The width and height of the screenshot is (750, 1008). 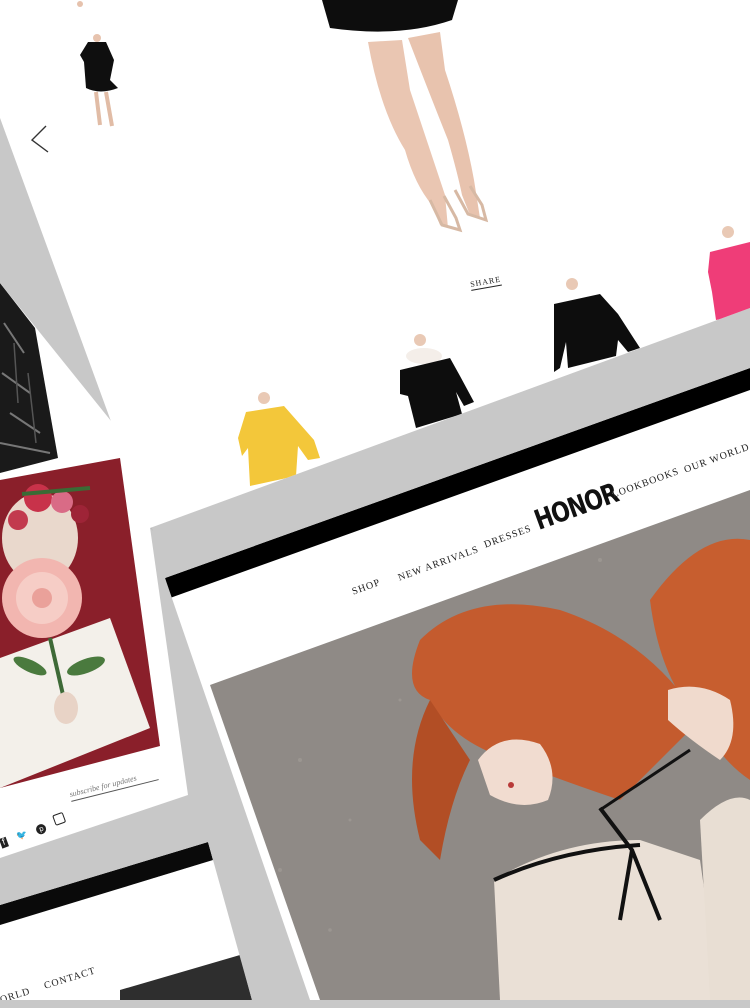 What do you see at coordinates (80, 623) in the screenshot?
I see `flower-portrait-image` at bounding box center [80, 623].